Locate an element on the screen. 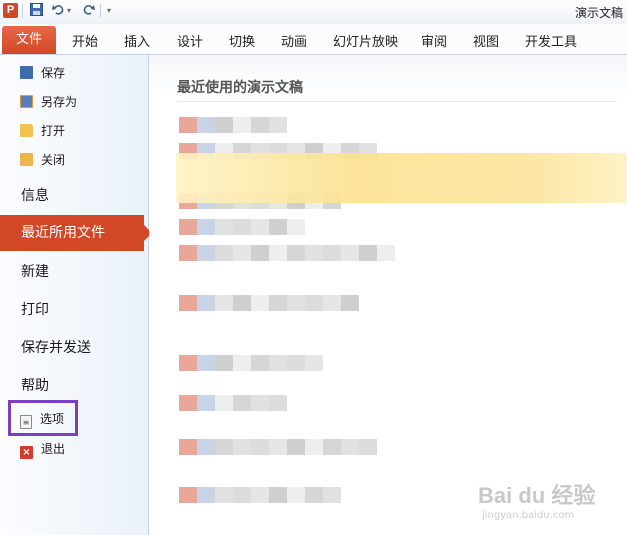 The image size is (627, 535). tab-review: 审阅 is located at coordinates (434, 40).